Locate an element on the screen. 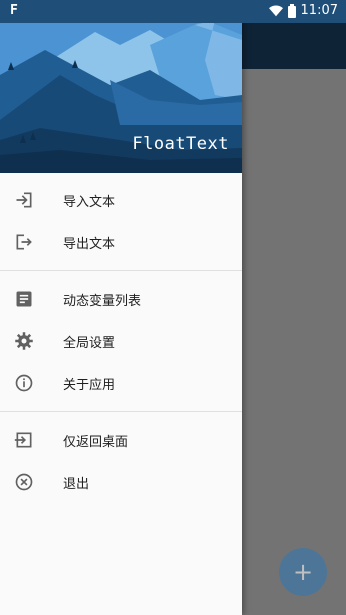 The width and height of the screenshot is (346, 615). close-circle-icon is located at coordinates (24, 482).